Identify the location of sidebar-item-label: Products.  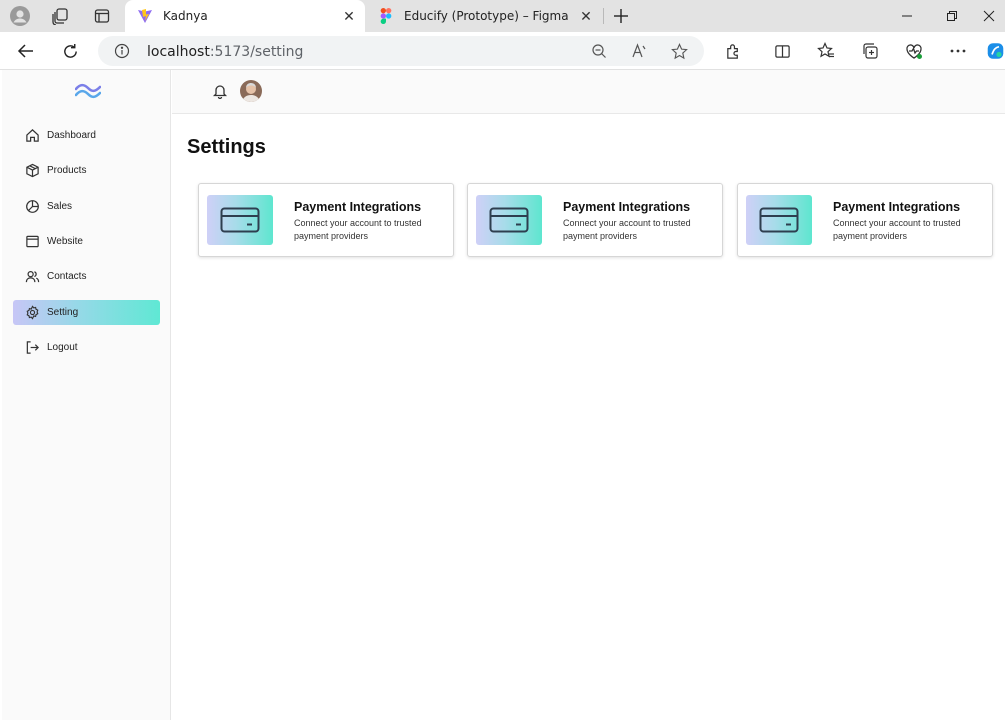
(67, 170).